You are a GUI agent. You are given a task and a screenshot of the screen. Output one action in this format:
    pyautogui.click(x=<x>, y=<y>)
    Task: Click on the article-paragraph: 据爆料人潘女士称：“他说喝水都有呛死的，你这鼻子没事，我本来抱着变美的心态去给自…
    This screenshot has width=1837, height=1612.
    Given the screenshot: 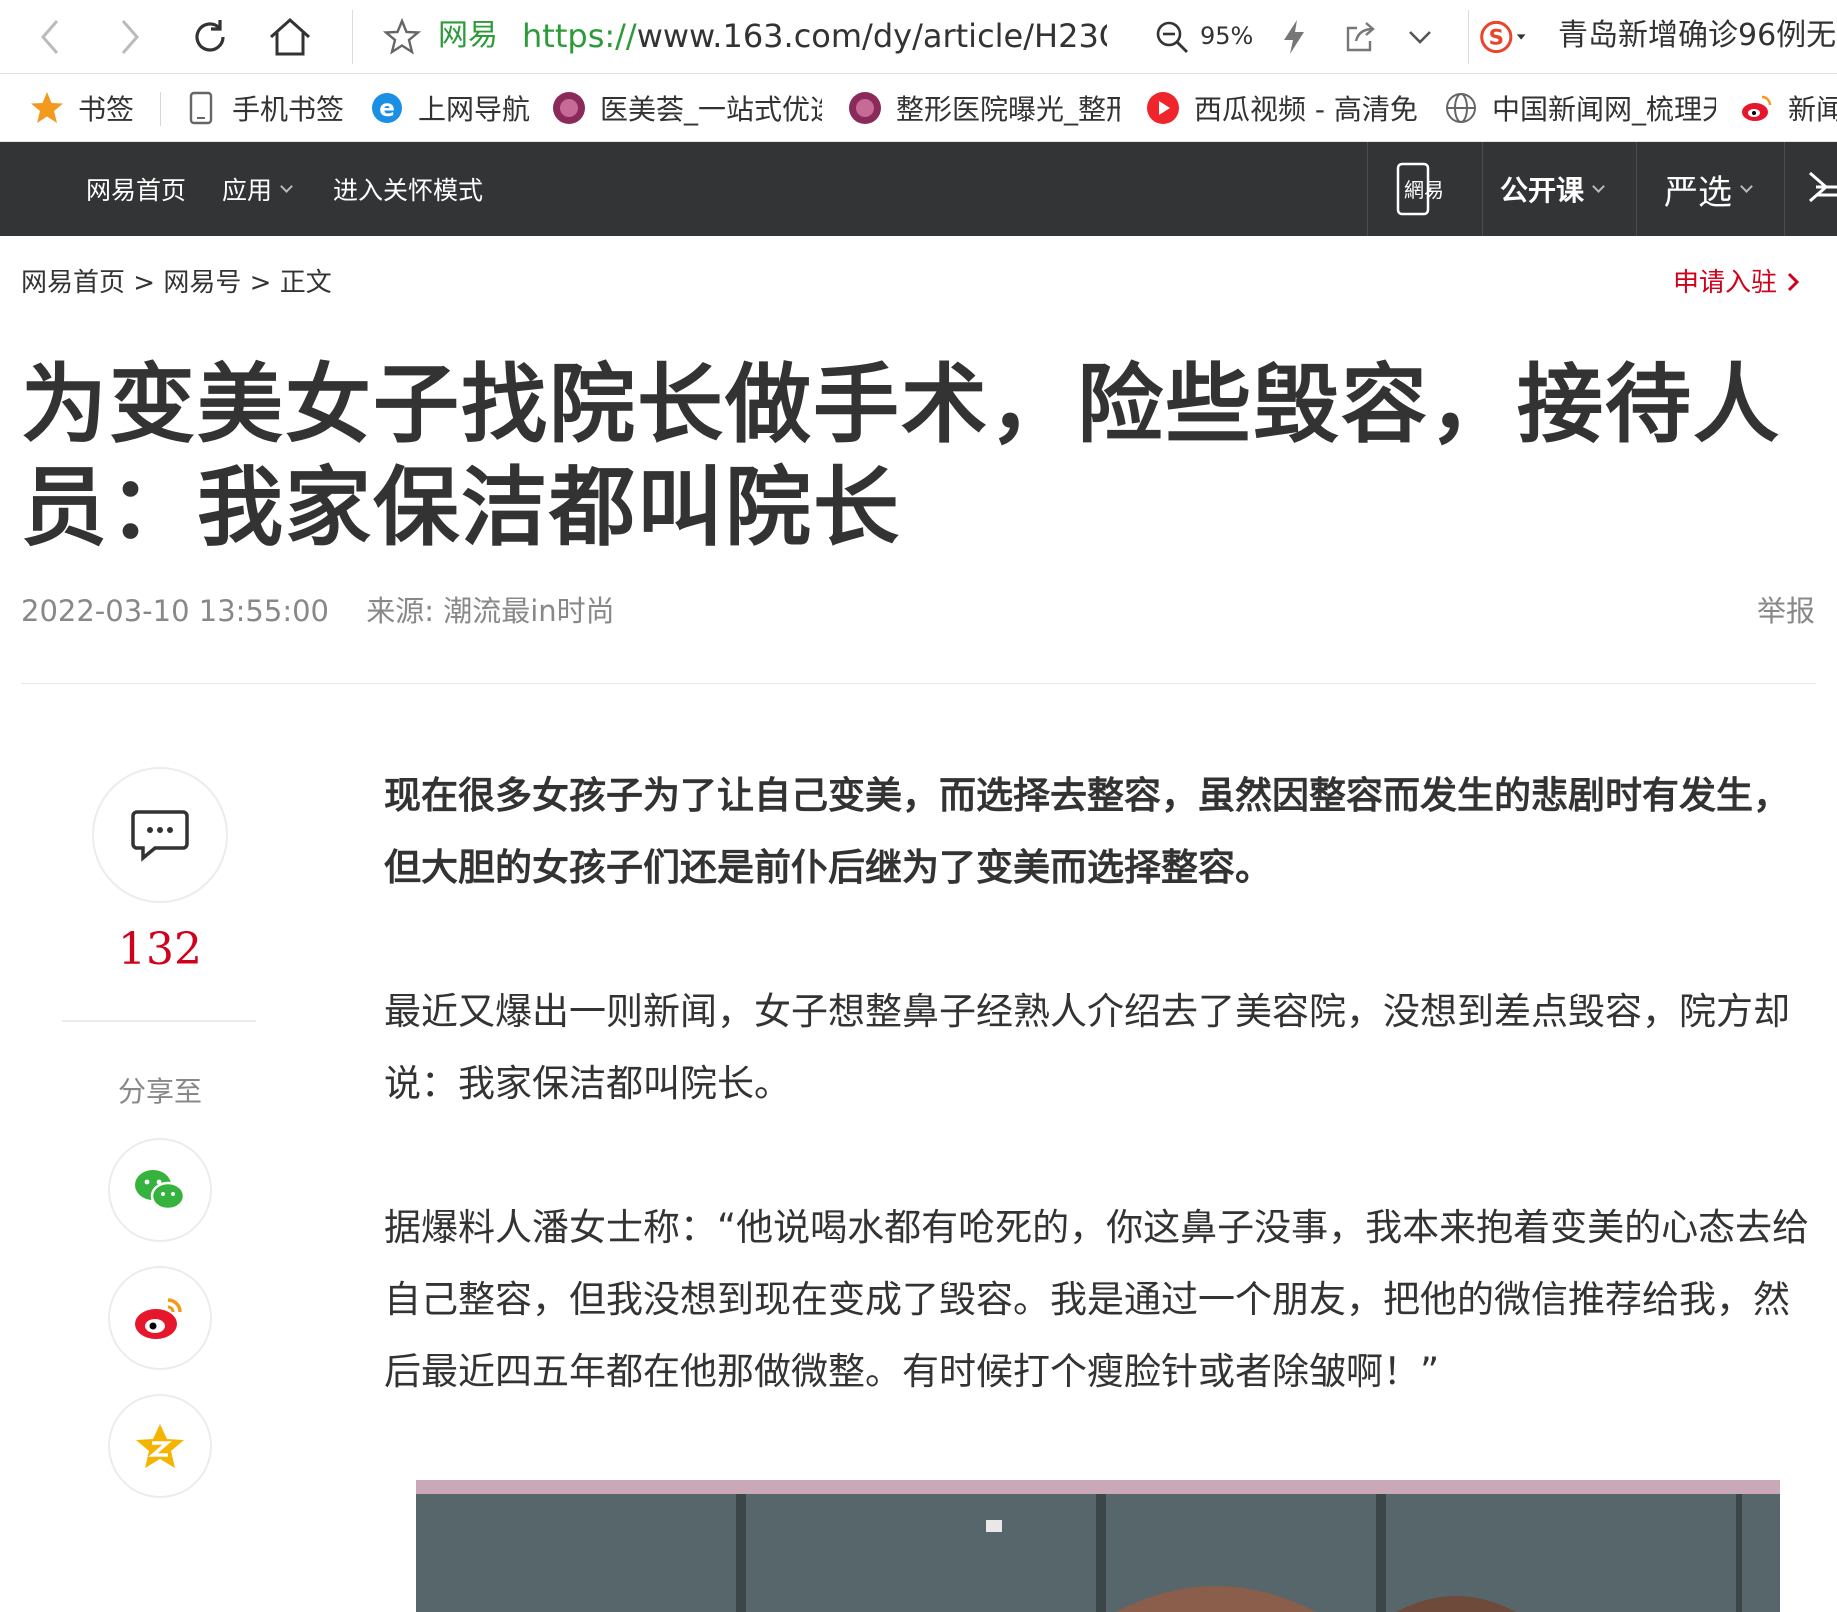 What is the action you would take?
    pyautogui.click(x=1097, y=1299)
    